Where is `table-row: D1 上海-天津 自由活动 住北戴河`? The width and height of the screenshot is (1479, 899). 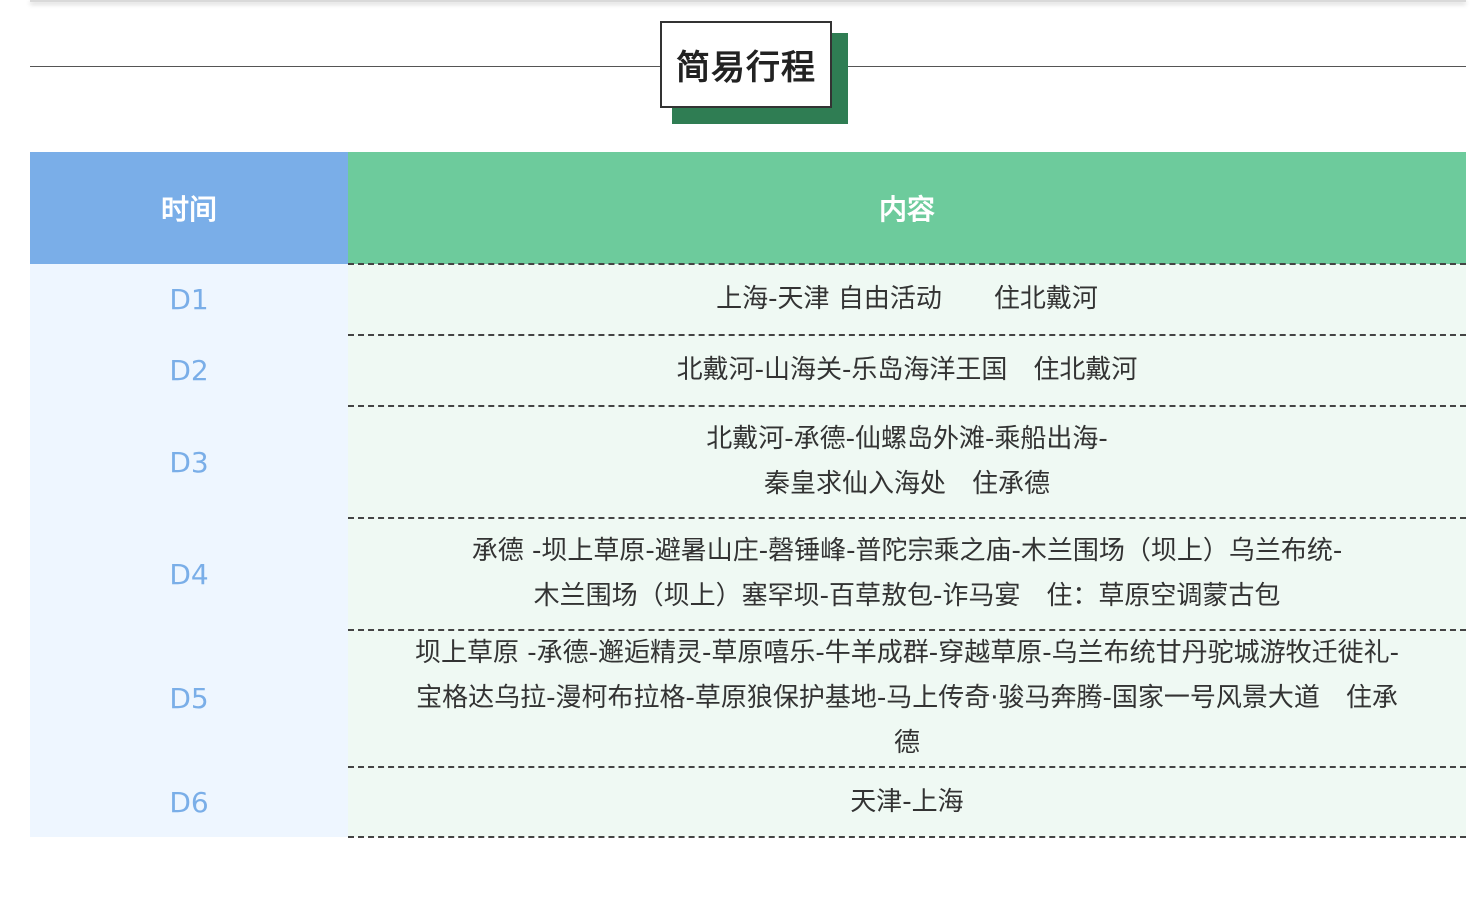 table-row: D1 上海-天津 自由活动 住北戴河 is located at coordinates (748, 299).